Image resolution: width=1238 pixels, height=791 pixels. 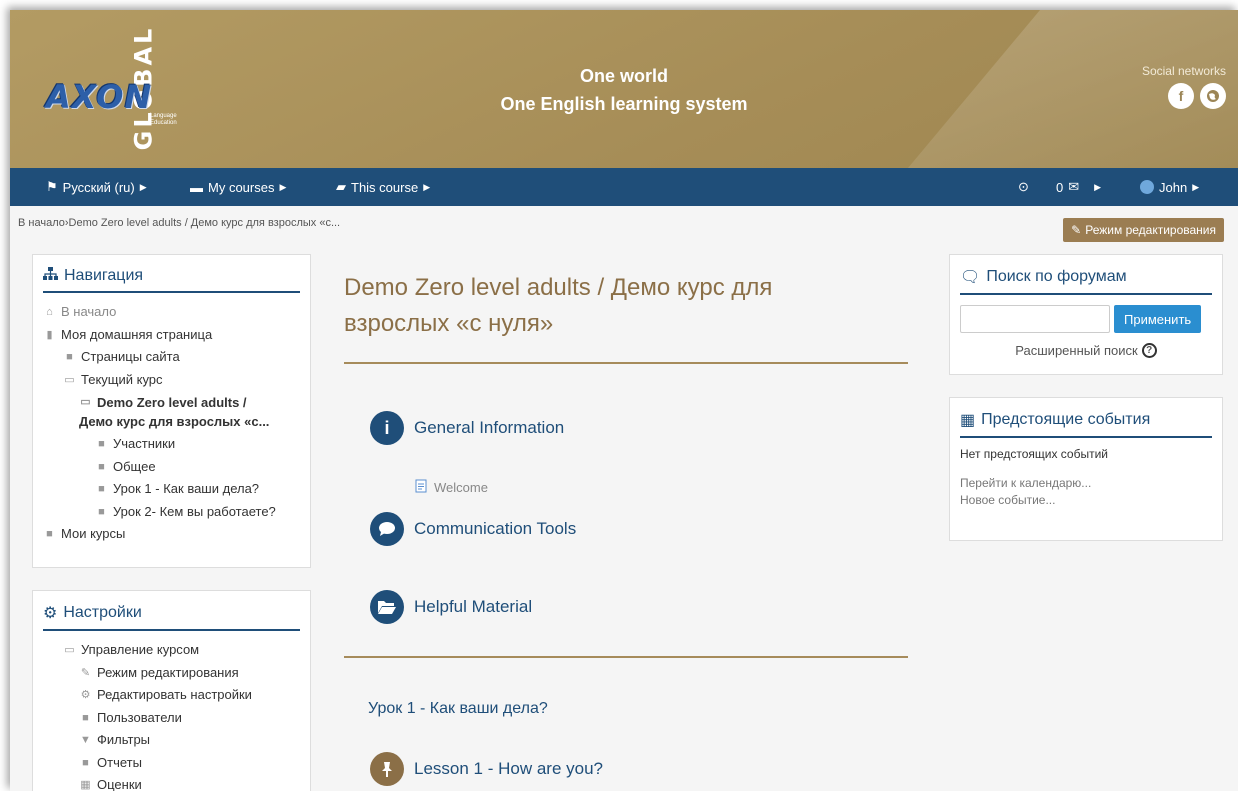 What do you see at coordinates (387, 607) in the screenshot?
I see `folder-open-icon` at bounding box center [387, 607].